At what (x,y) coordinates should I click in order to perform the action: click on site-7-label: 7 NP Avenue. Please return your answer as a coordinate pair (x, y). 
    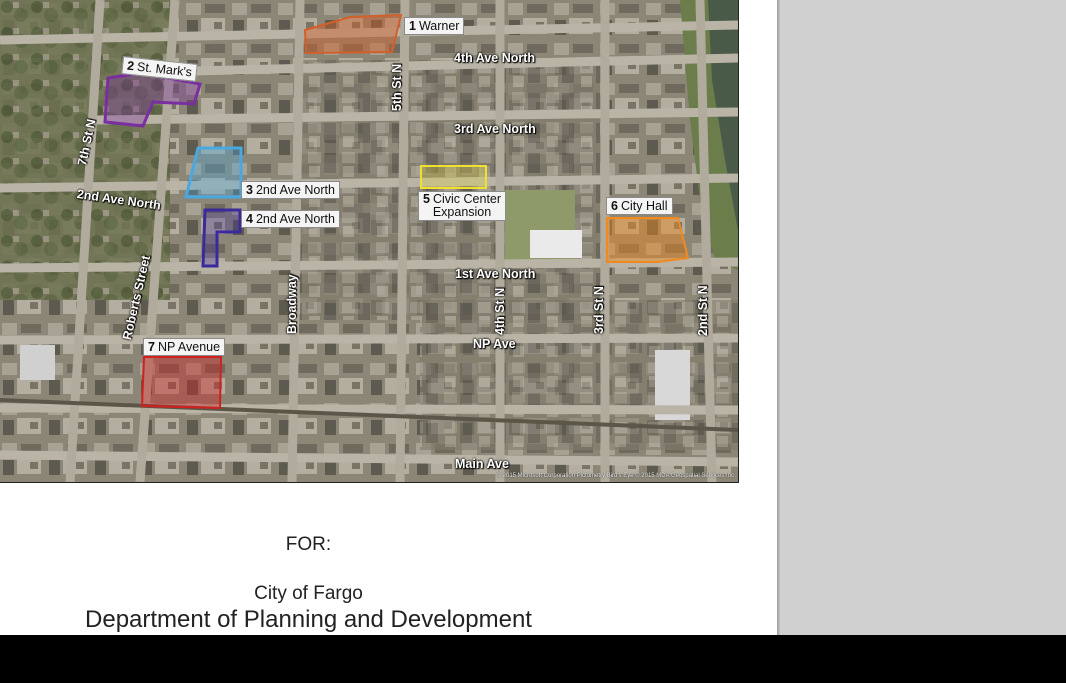
    Looking at the image, I should click on (184, 347).